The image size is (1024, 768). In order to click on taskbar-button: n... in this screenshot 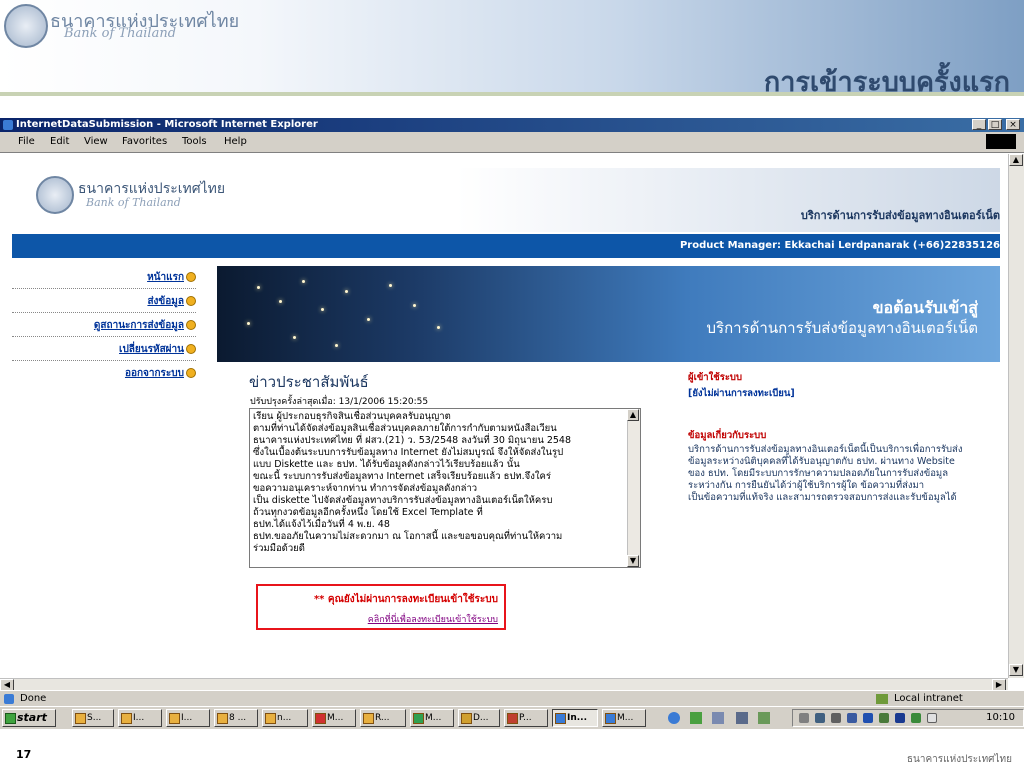, I will do `click(285, 718)`.